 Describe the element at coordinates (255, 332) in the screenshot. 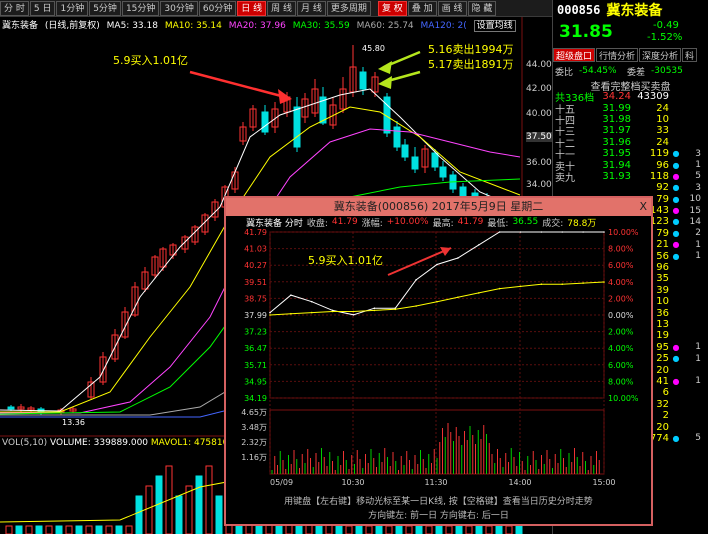

I see `price-tick-label: 37.23` at that location.